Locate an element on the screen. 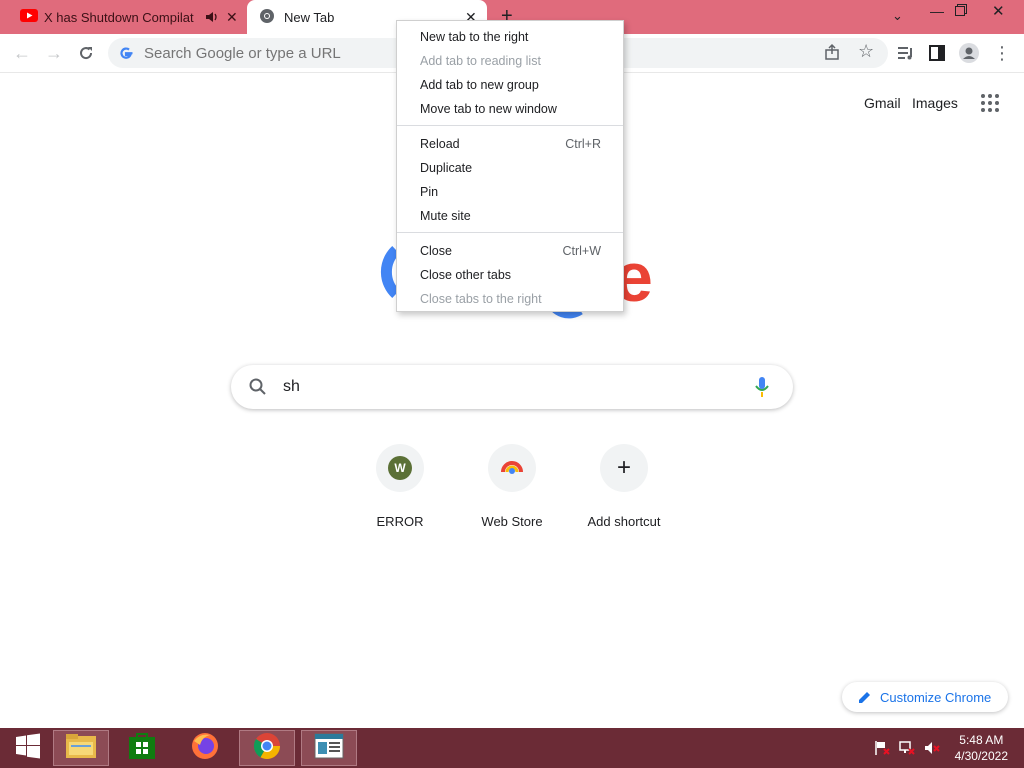 The height and width of the screenshot is (768, 1024). taskbar-file-explorer is located at coordinates (81, 748).